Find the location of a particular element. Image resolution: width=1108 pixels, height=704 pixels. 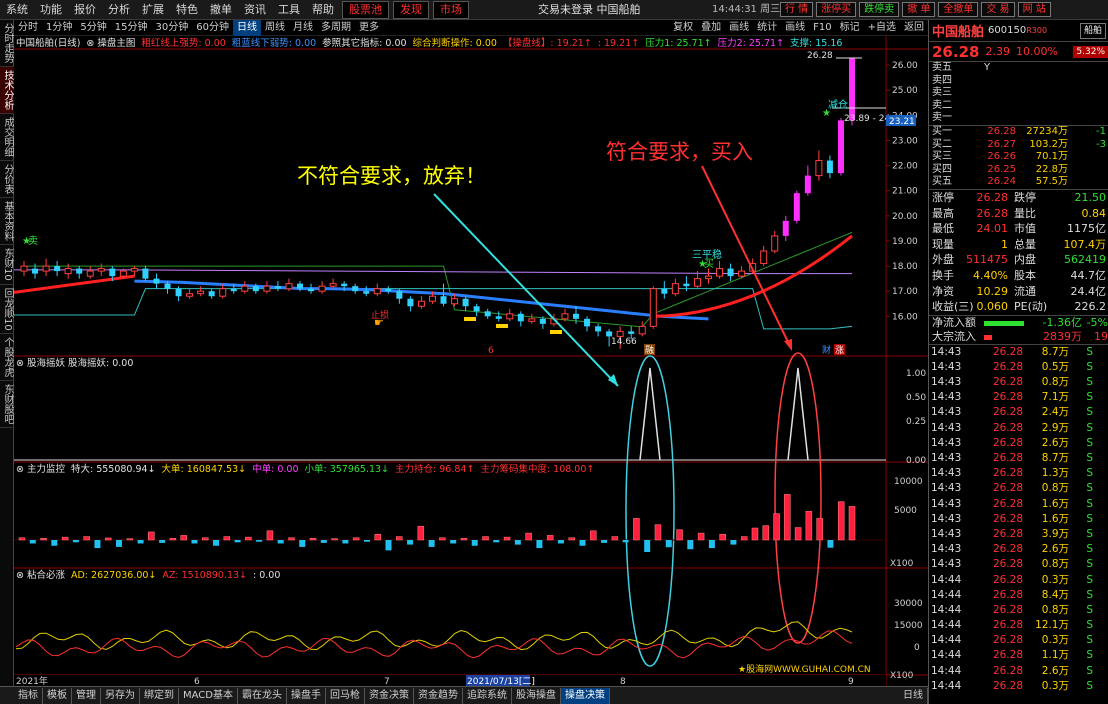

menu-item-discover: 发现 is located at coordinates (411, 9).